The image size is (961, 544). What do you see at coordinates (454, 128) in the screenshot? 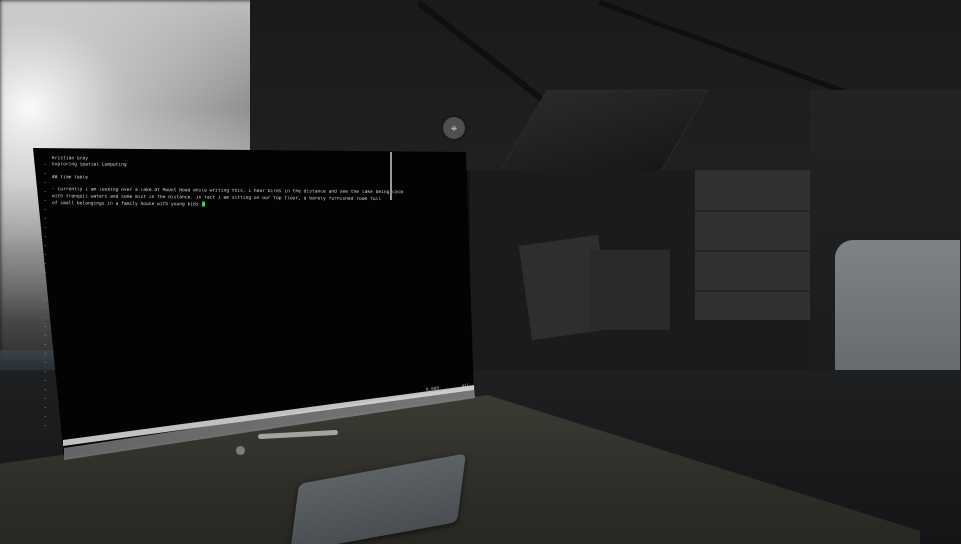
I see `pin-icon: ⌖` at bounding box center [454, 128].